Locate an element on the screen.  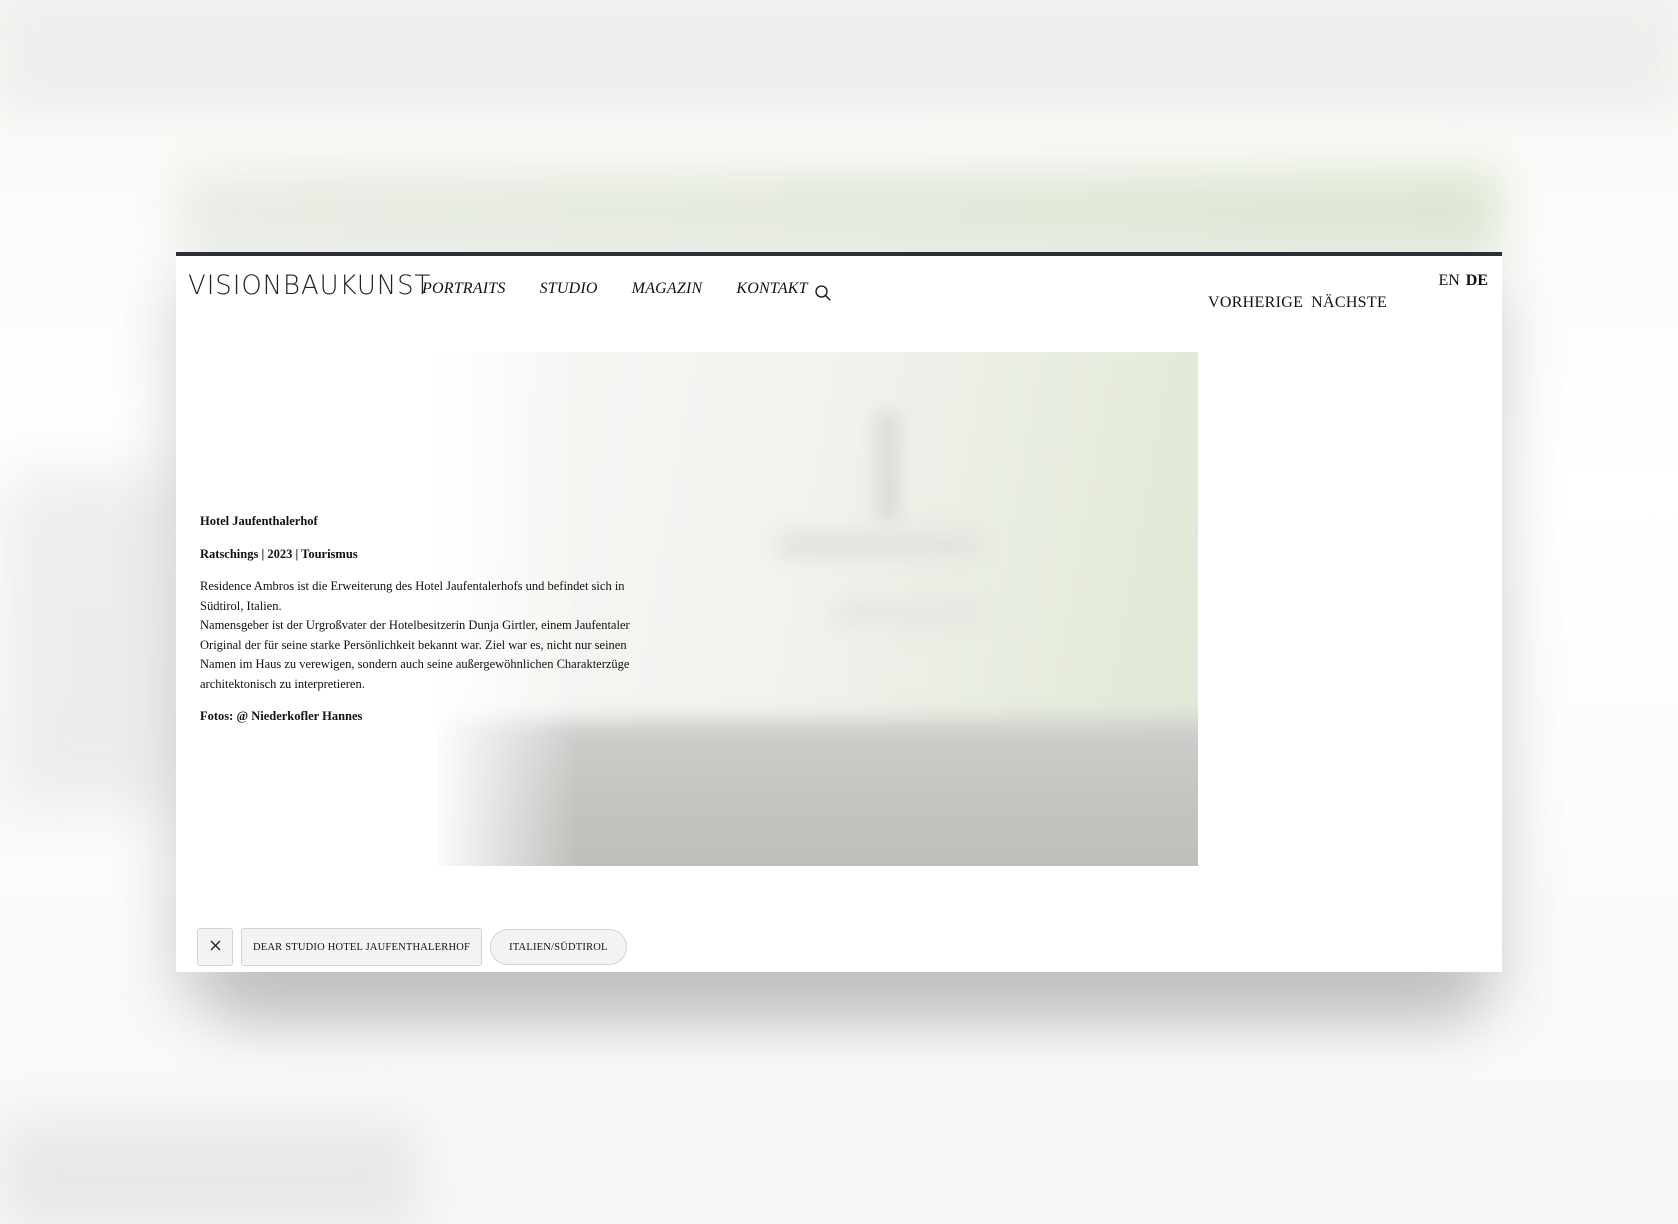
project-pager: VORHERIGE NÄCHSTE is located at coordinates (1297, 303).